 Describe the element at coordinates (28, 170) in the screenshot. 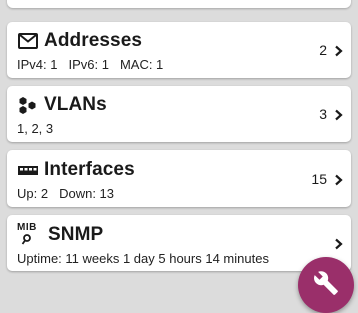

I see `ethernet-port-icon` at that location.